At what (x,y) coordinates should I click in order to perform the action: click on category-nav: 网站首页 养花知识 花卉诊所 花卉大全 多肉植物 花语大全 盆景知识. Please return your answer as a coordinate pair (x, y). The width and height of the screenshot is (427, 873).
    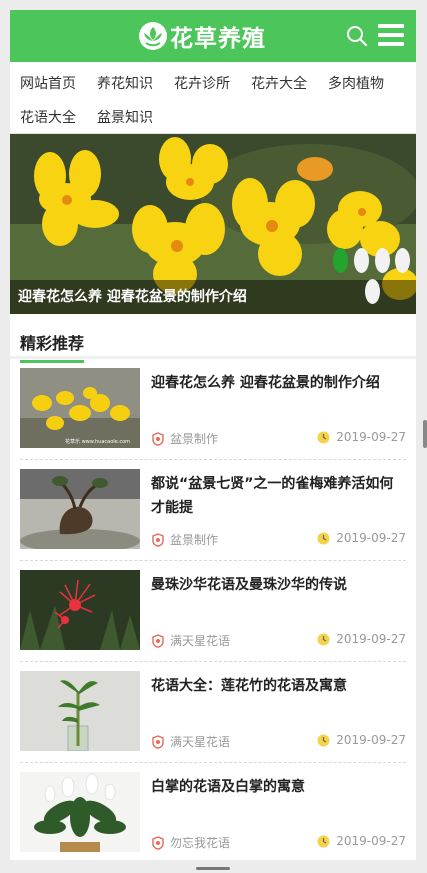
    Looking at the image, I should click on (213, 98).